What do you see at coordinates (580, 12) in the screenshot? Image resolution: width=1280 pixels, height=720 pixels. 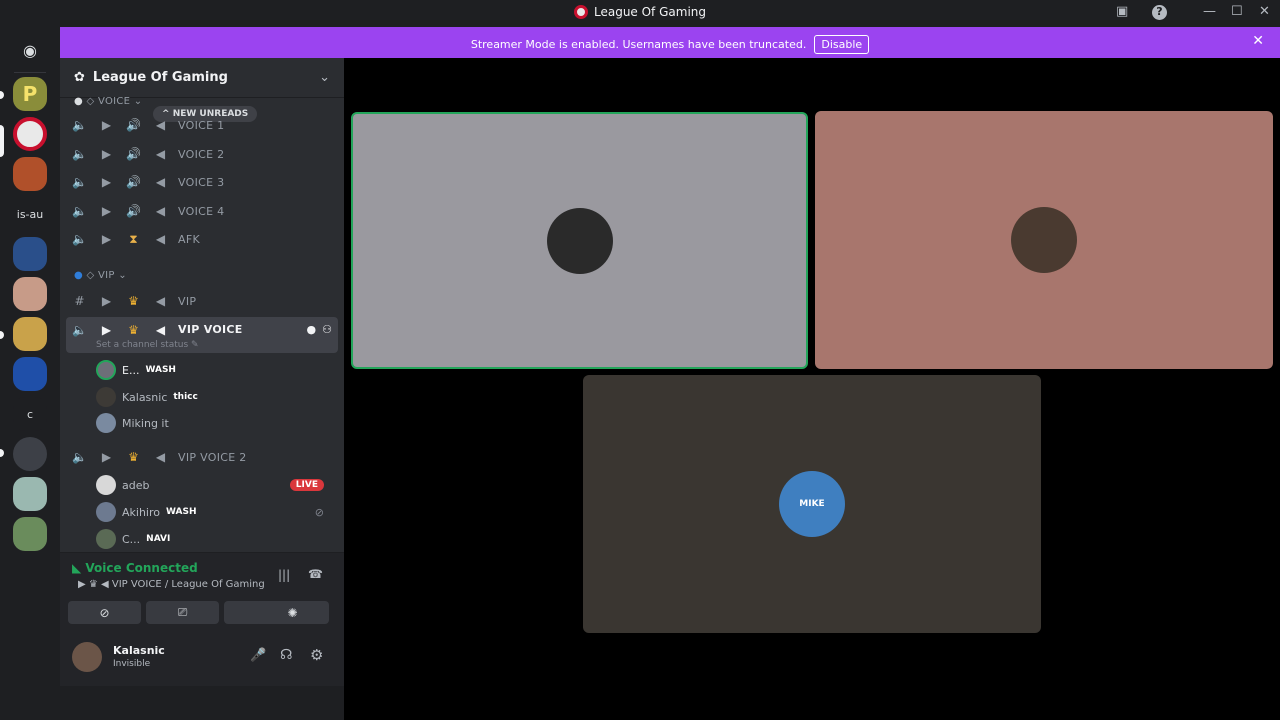 I see `server-logo-icon` at bounding box center [580, 12].